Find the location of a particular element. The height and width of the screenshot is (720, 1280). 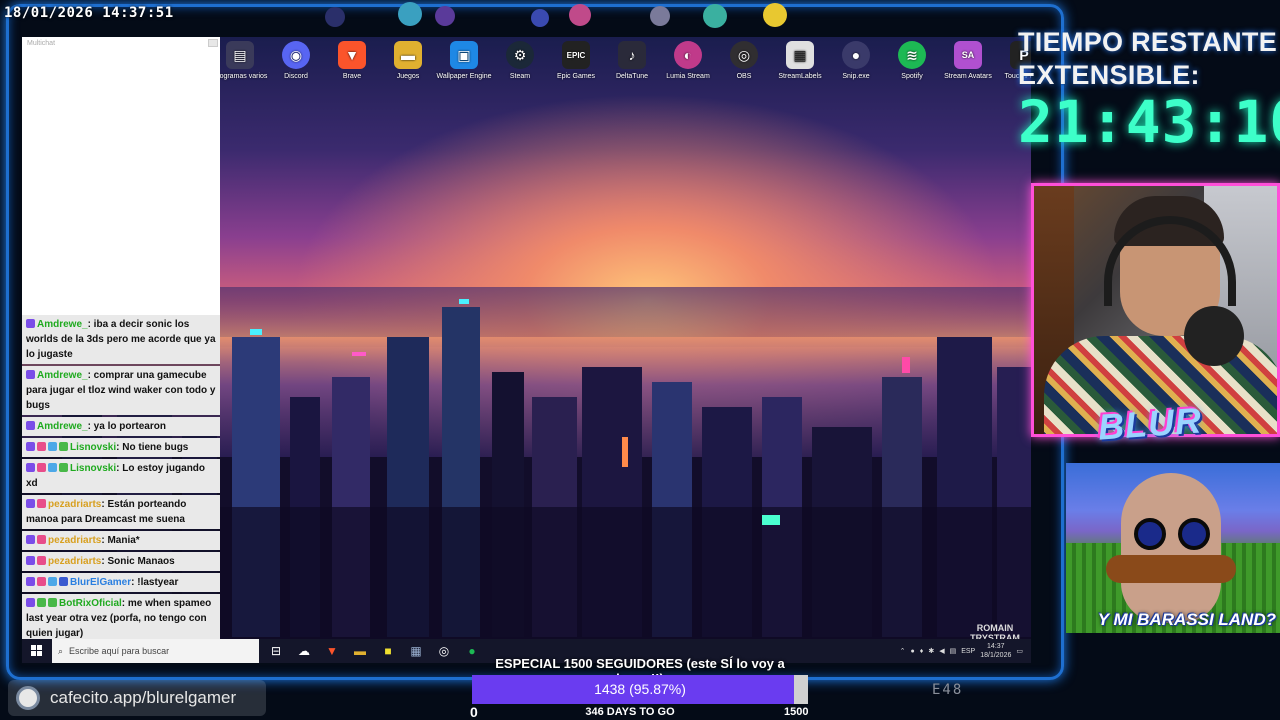

taskbar-search: ⌕ Escribe aquí para buscar is located at coordinates (155, 651).